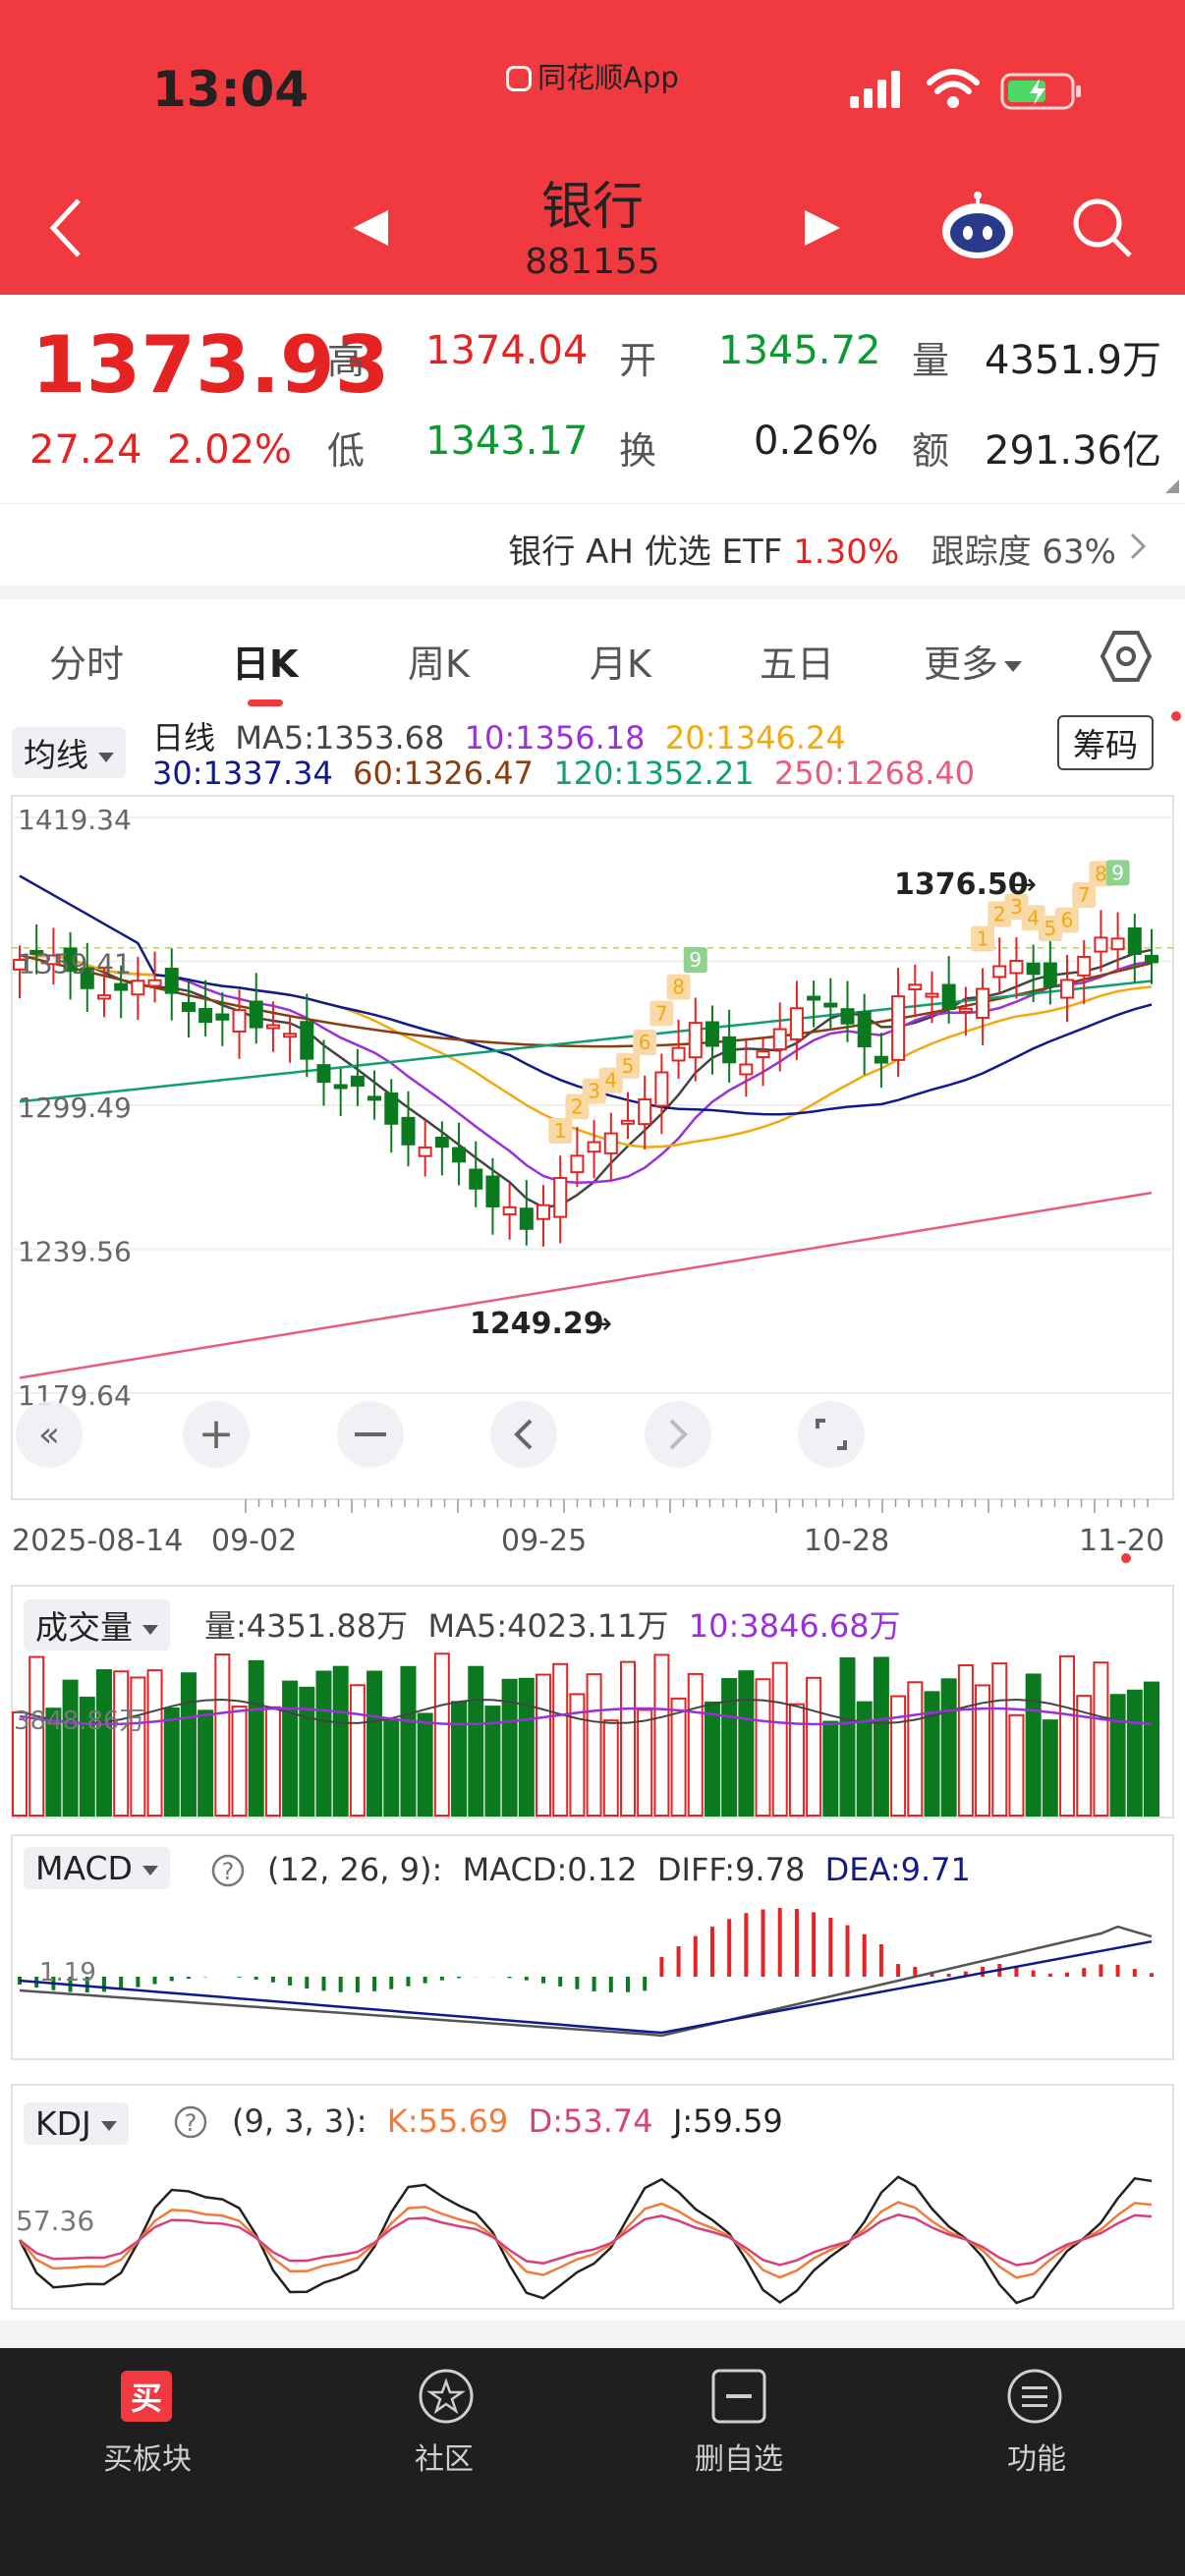 Image resolution: width=1185 pixels, height=2576 pixels. Describe the element at coordinates (544, 1541) in the screenshot. I see `x-tick-label-2: 09-25` at that location.